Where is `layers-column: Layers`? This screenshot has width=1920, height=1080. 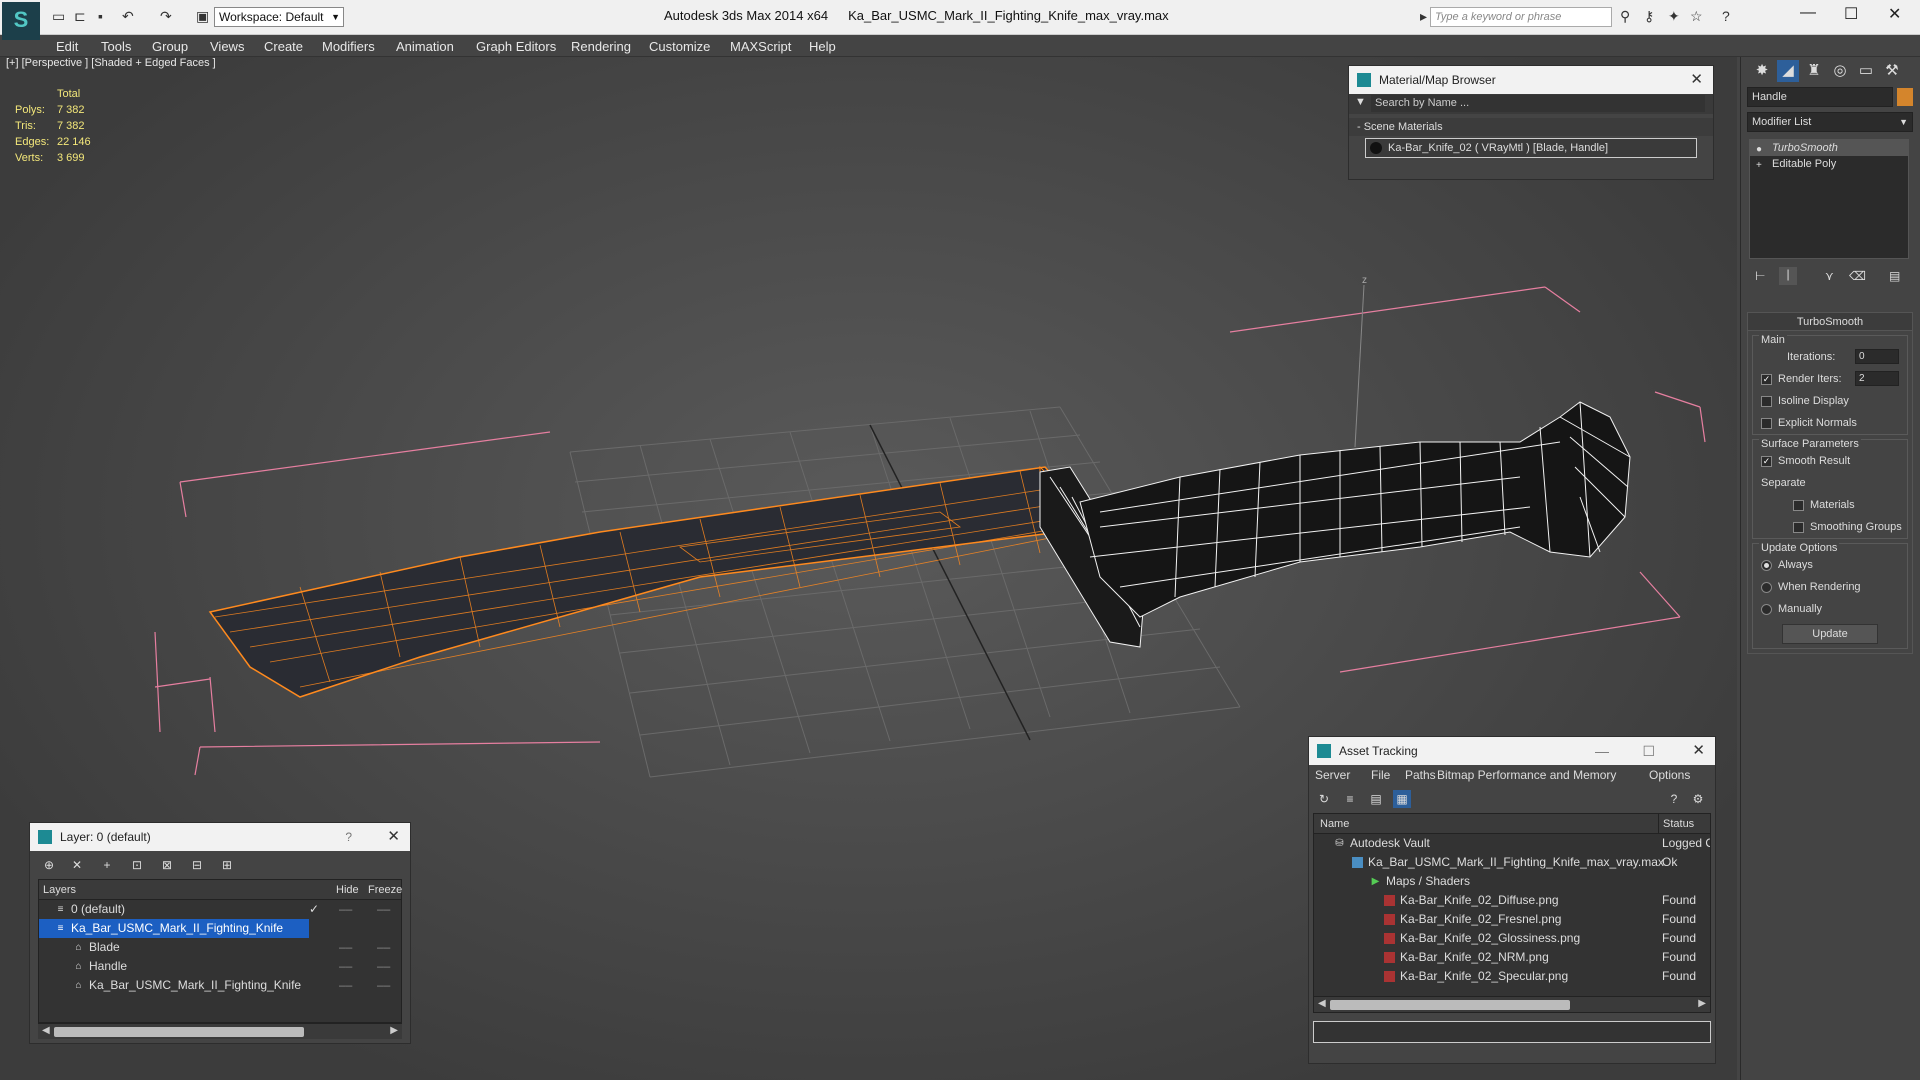 layers-column: Layers is located at coordinates (59, 890).